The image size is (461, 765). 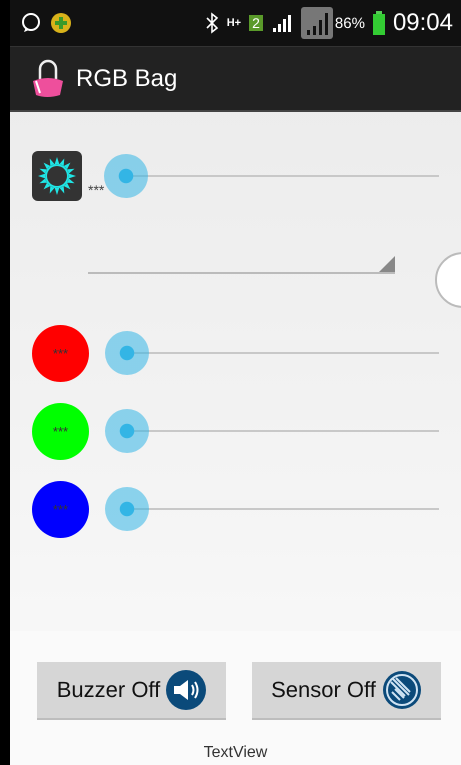 What do you see at coordinates (346, 691) in the screenshot?
I see `toggle-button: Sensor Off` at bounding box center [346, 691].